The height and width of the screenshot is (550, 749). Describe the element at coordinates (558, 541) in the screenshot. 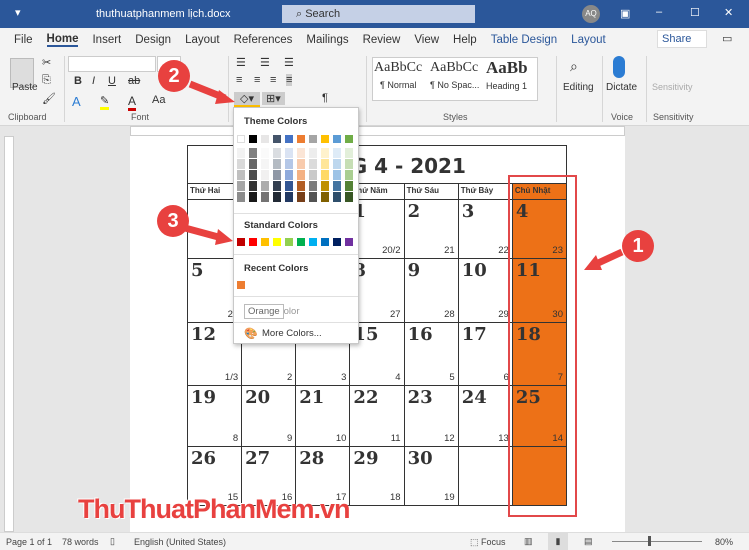

I see `print-layout-icon: ▮` at that location.